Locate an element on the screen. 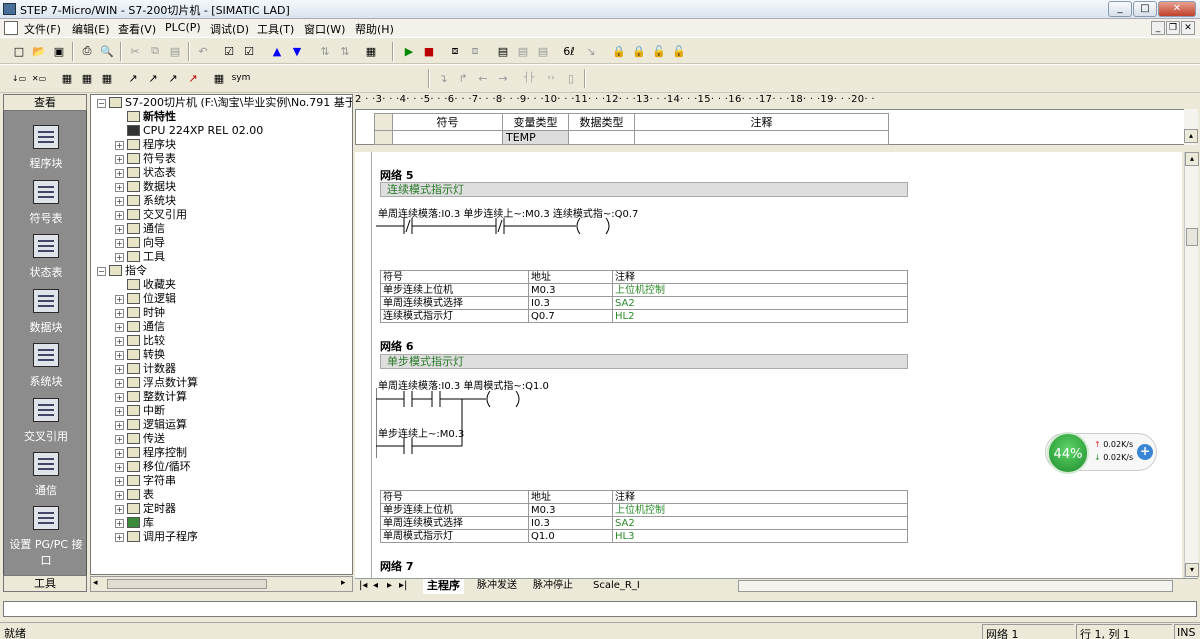 This screenshot has width=1200, height=639. tree-horizontal-scrollbar: ◂ ▸ is located at coordinates (221, 584).